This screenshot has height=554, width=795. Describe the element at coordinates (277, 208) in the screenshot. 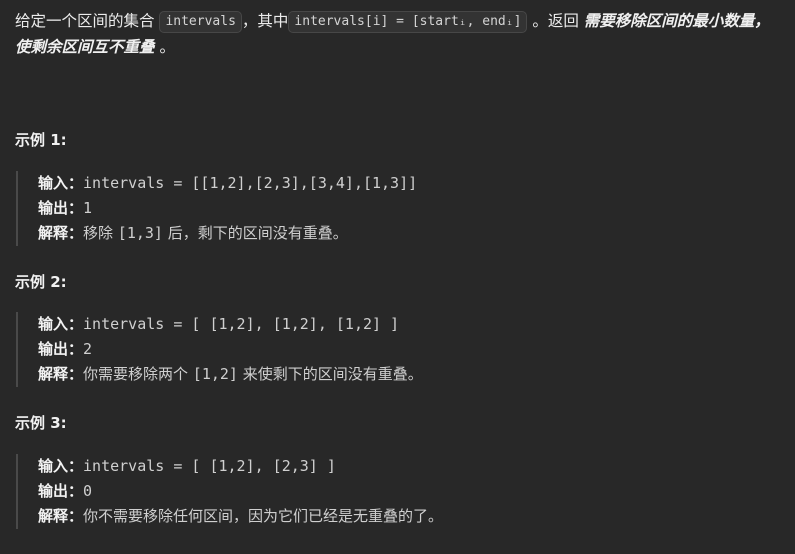

I see `example-1-output-line: 输出：1` at that location.